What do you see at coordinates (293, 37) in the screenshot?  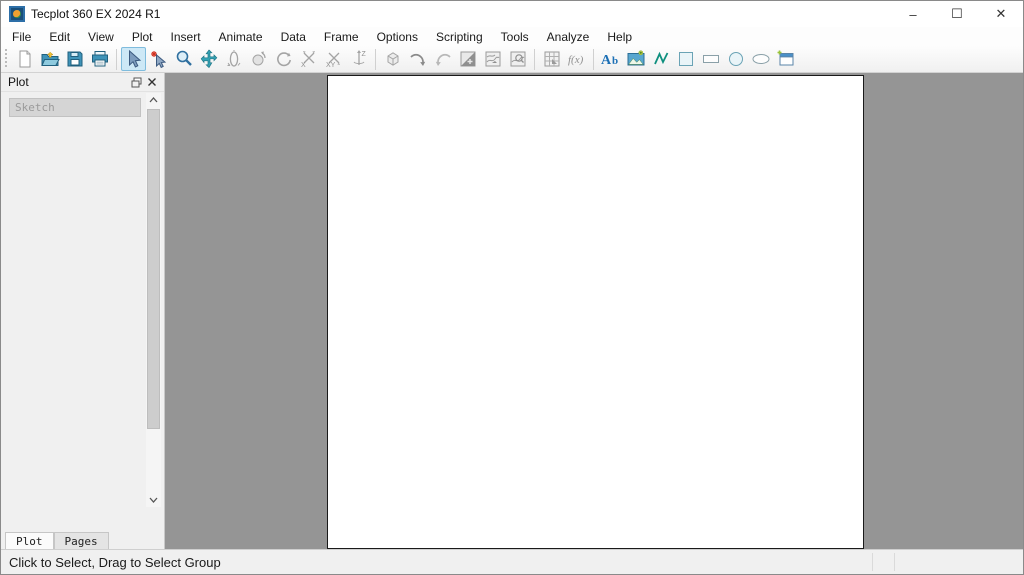 I see `menu-data: Data` at bounding box center [293, 37].